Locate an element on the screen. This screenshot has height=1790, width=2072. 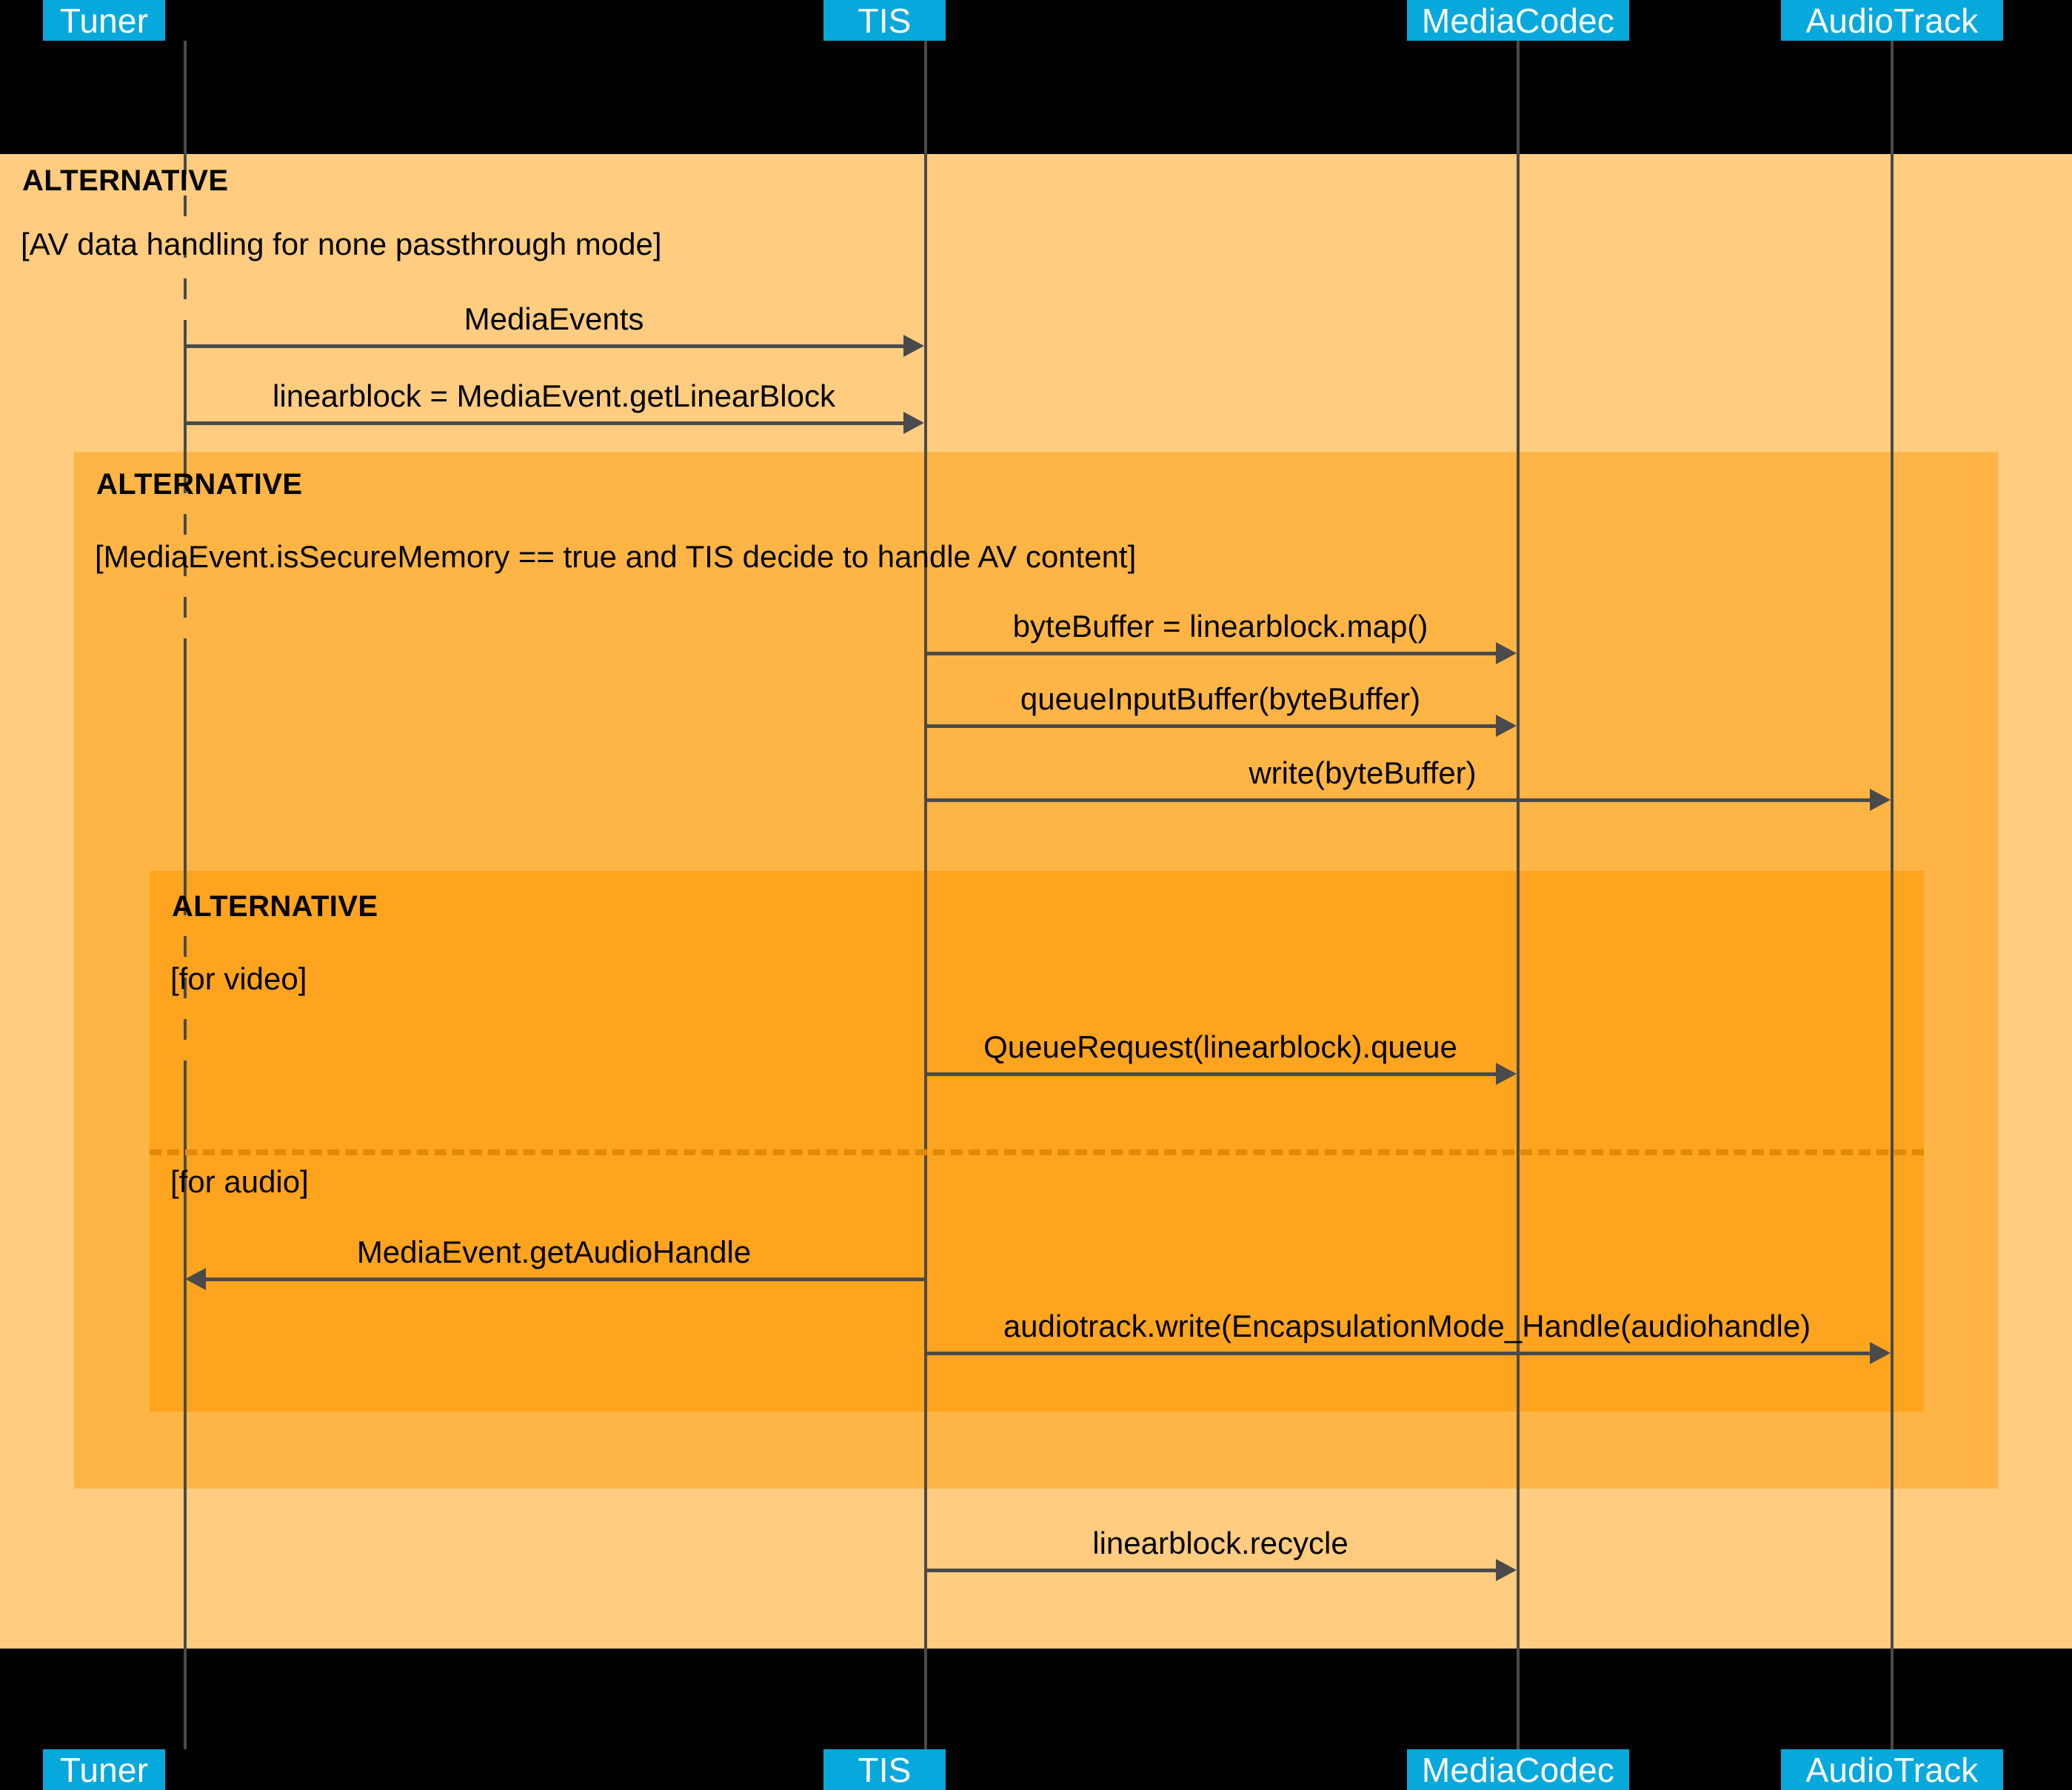
message-line-linearblock-map is located at coordinates (1214, 654).